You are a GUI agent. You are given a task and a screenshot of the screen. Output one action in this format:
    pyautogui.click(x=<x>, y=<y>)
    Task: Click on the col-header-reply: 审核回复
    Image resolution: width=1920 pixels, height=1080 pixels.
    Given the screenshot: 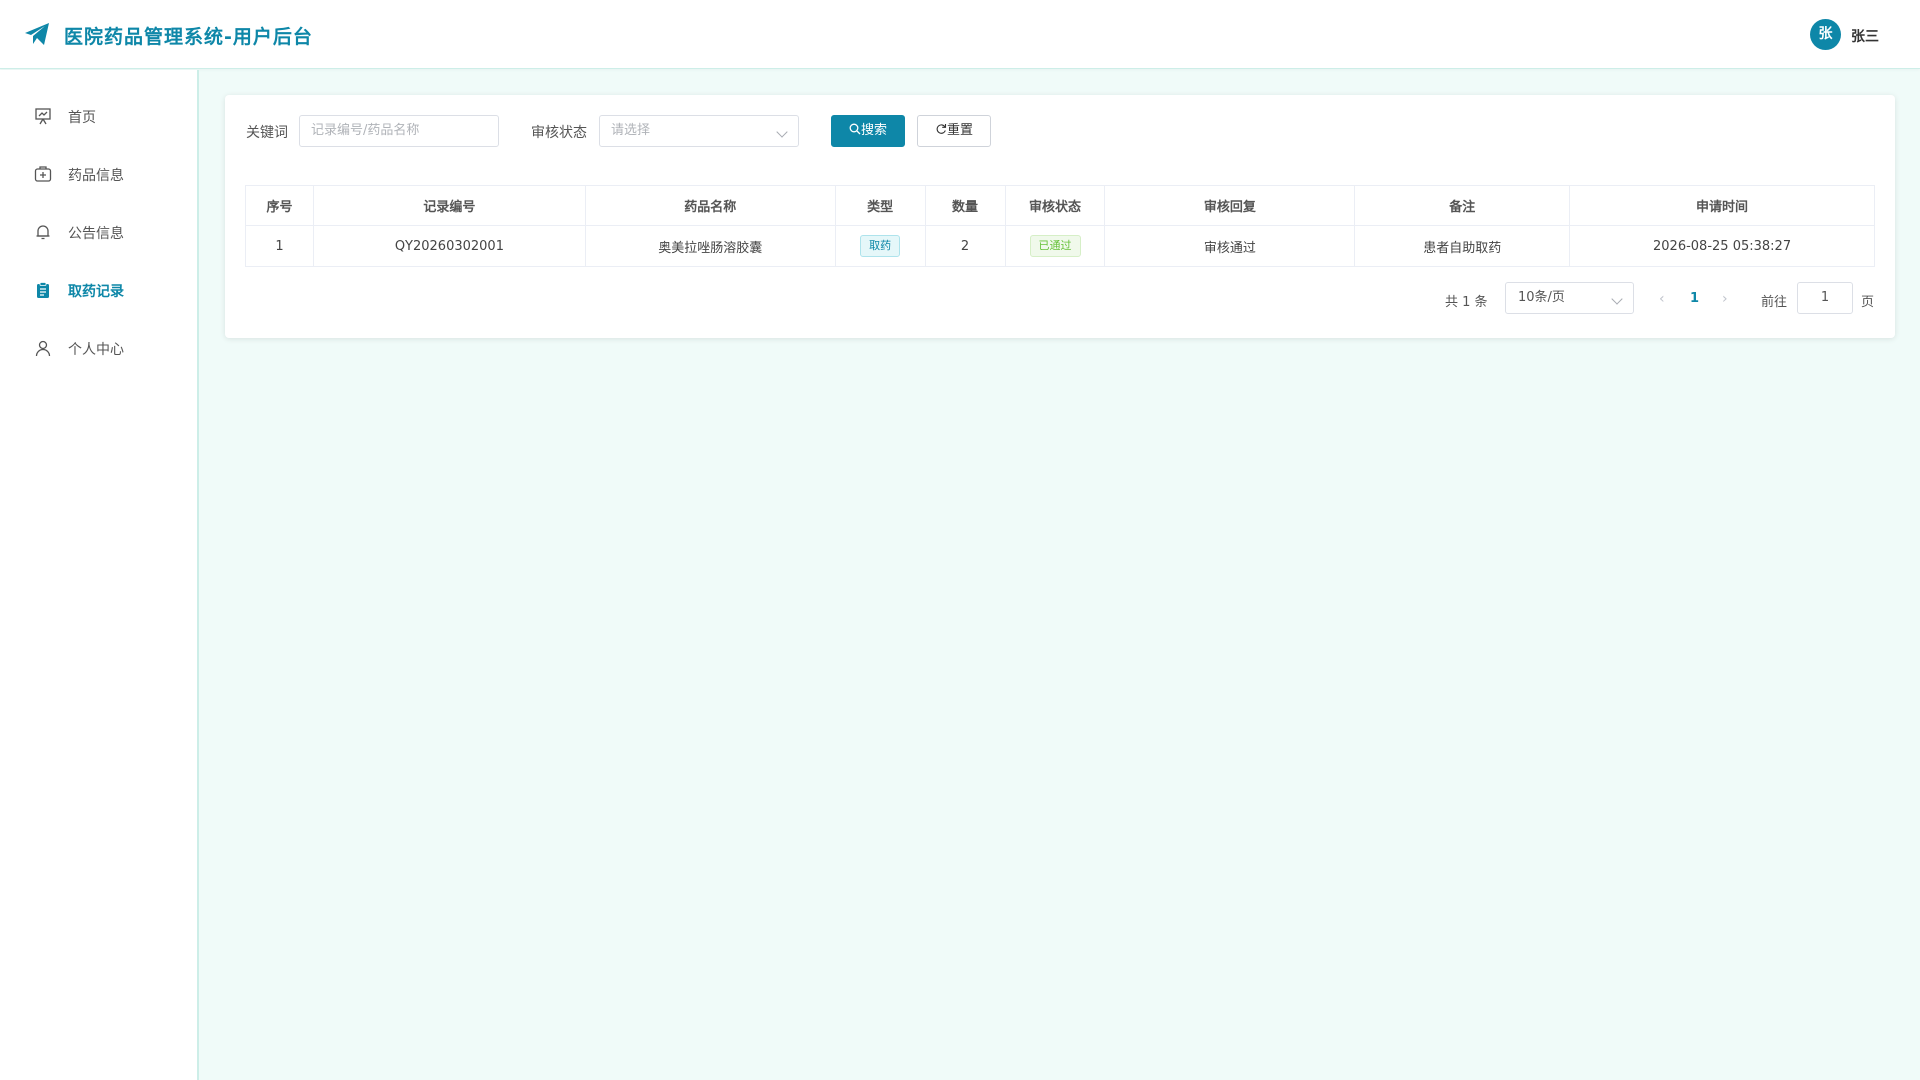 What is the action you would take?
    pyautogui.click(x=1230, y=205)
    